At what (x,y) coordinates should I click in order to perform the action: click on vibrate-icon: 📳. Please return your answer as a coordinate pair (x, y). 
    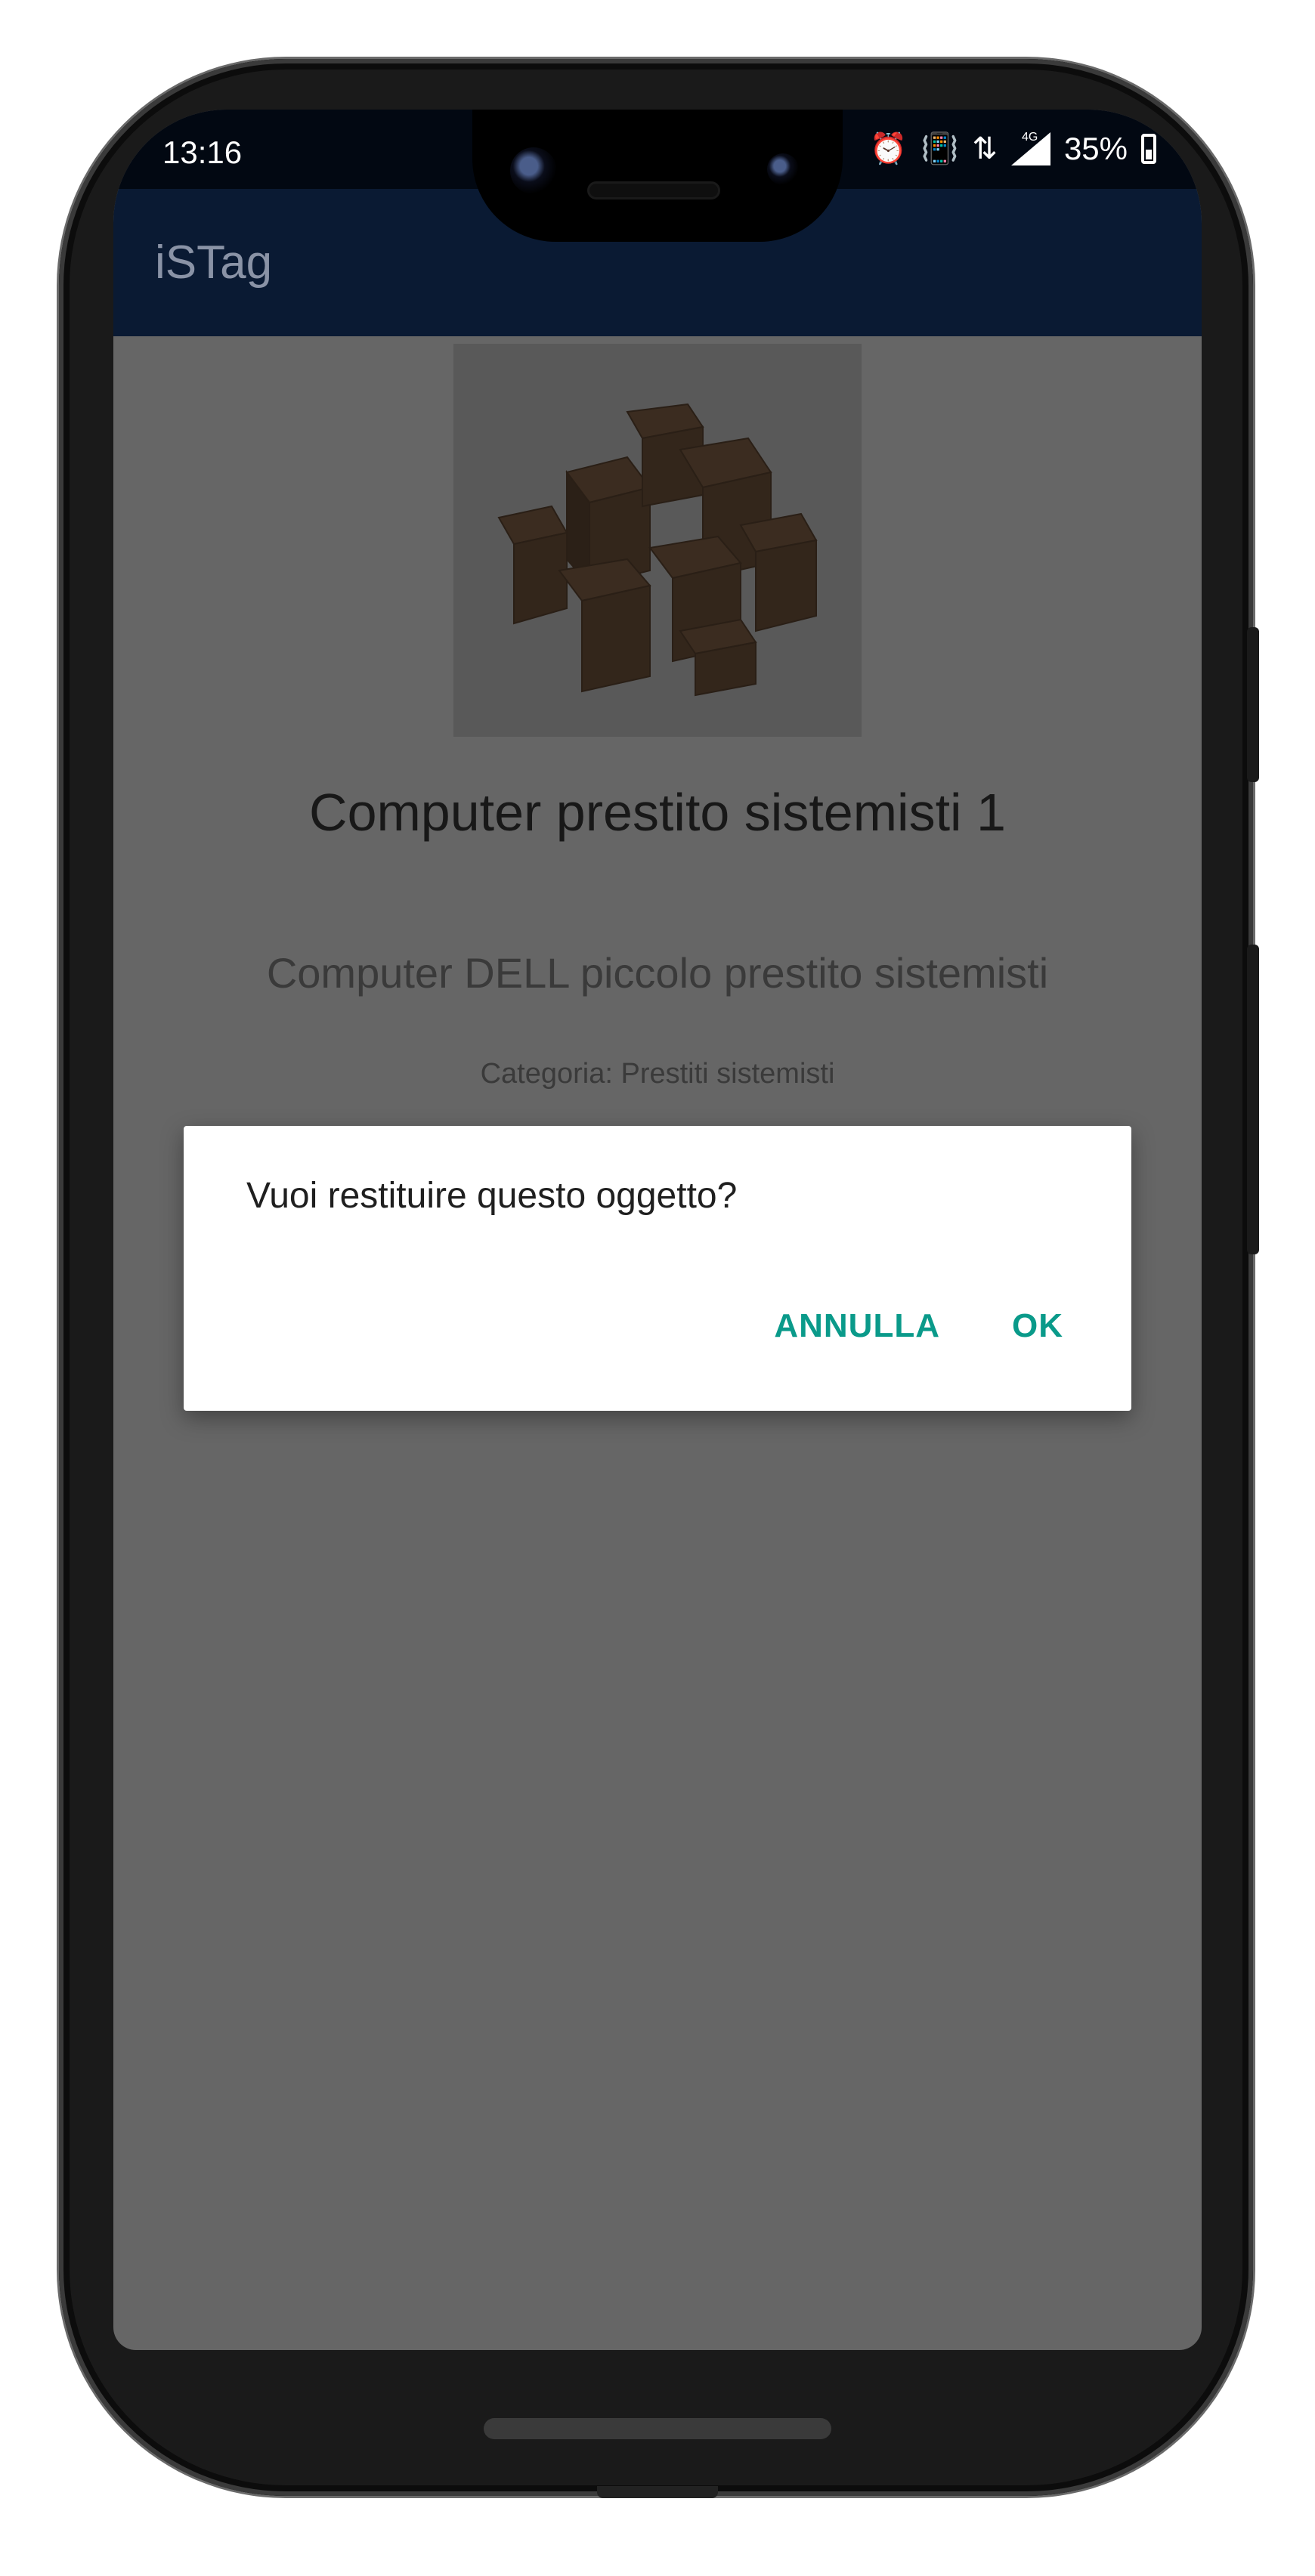
    Looking at the image, I should click on (940, 148).